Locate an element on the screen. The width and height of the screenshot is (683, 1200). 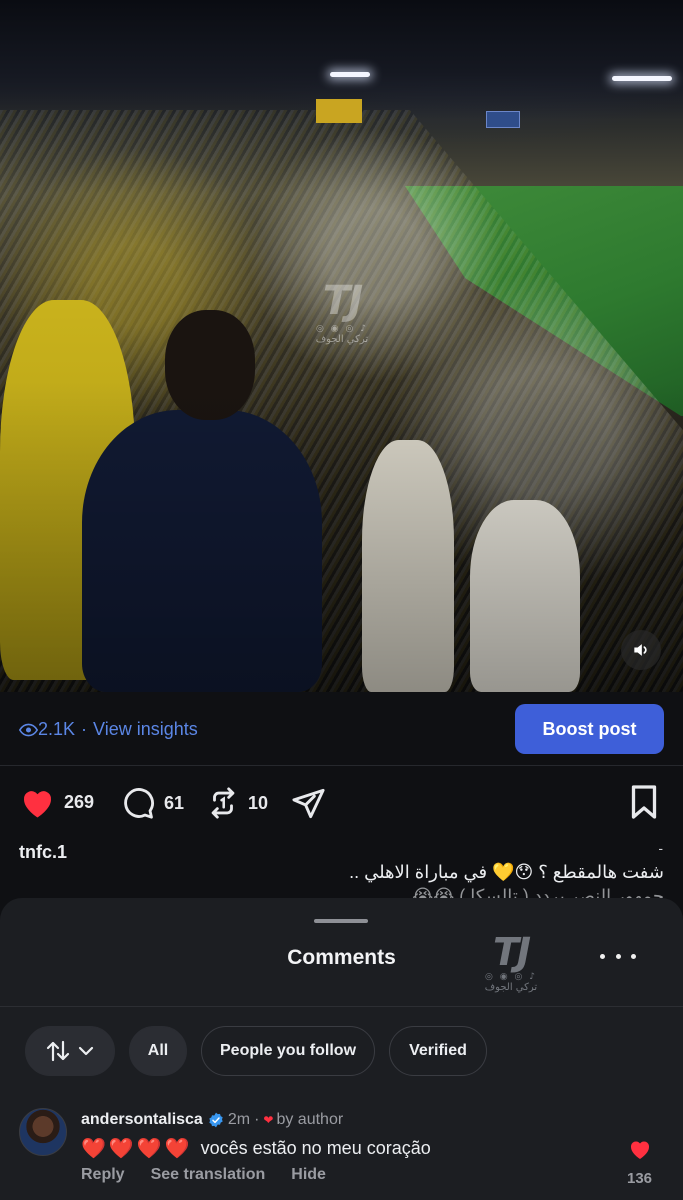
author-heart-icon: ❤ is located at coordinates (268, 1120).